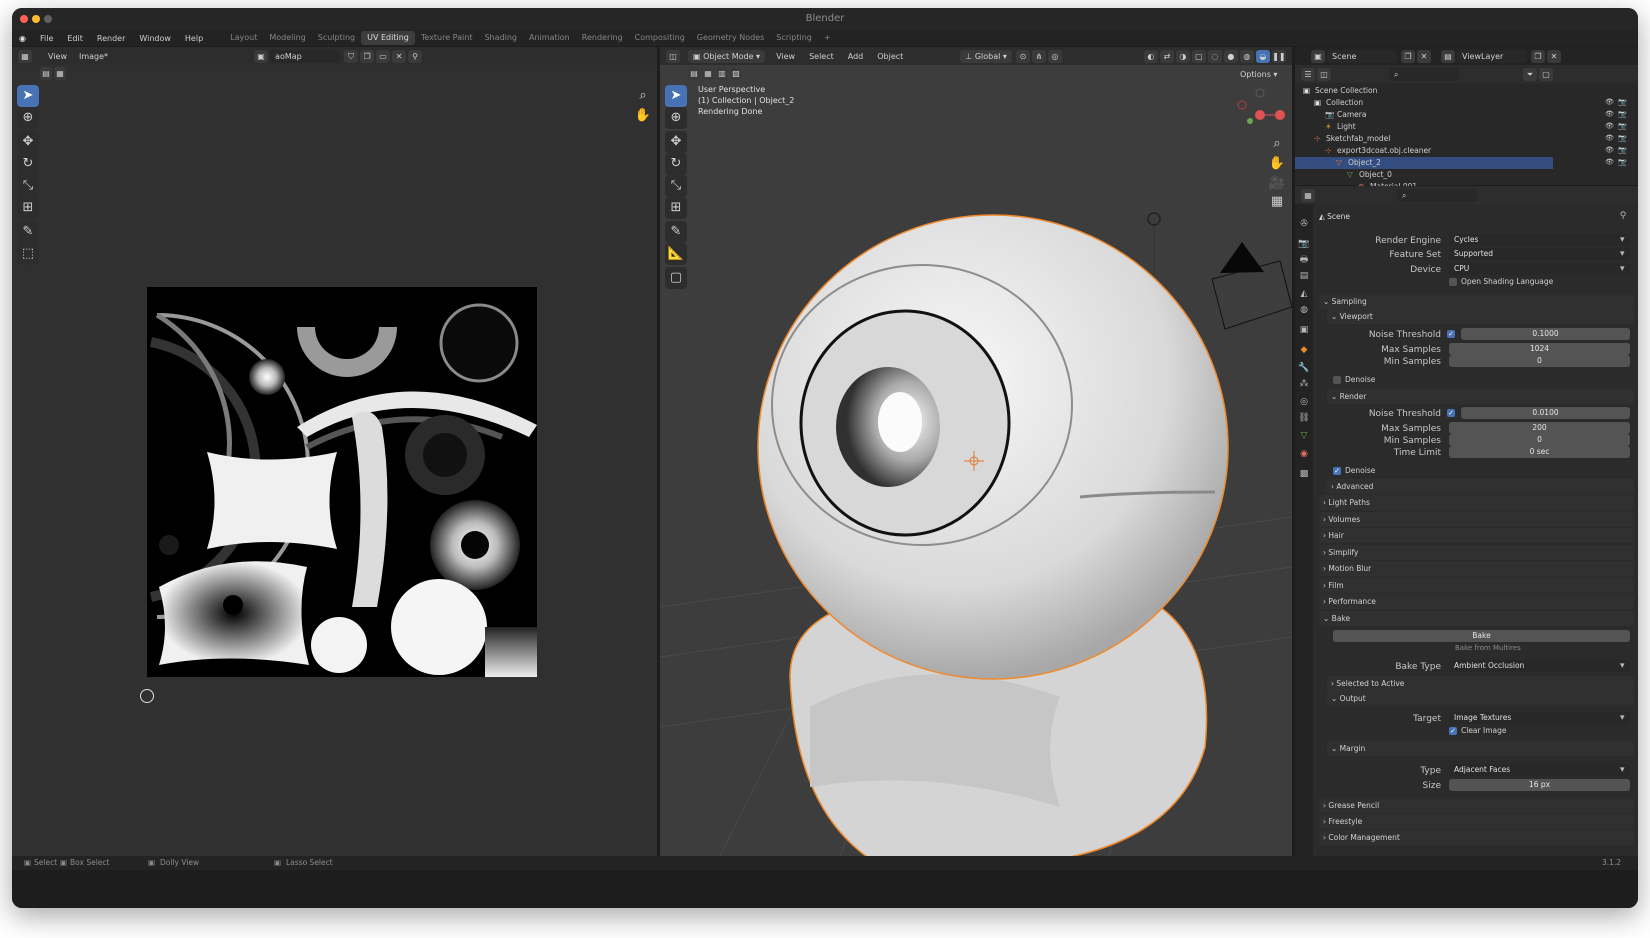 This screenshot has width=1650, height=938. Describe the element at coordinates (1480, 316) in the screenshot. I see `sampling-viewport-subpanel: ⌄ Viewport` at that location.